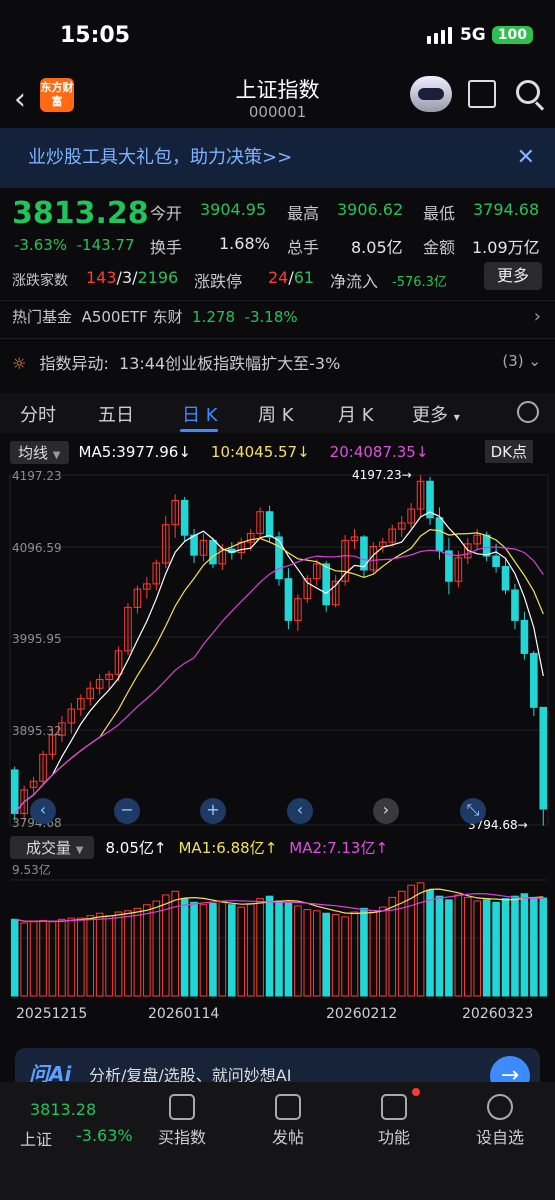 The image size is (555, 1200). What do you see at coordinates (288, 1107) in the screenshot?
I see `edit-icon` at bounding box center [288, 1107].